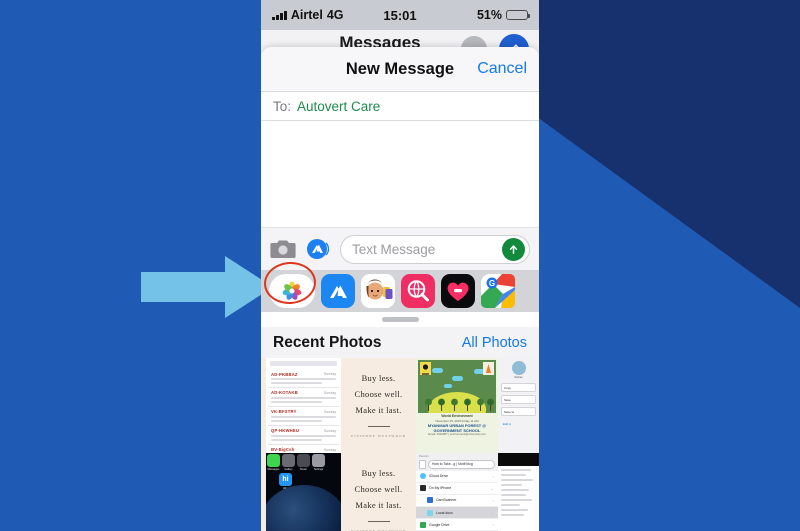 Image resolution: width=800 pixels, height=531 pixels. I want to click on recent-photos-header: Recent Photos All Photos, so click(400, 342).